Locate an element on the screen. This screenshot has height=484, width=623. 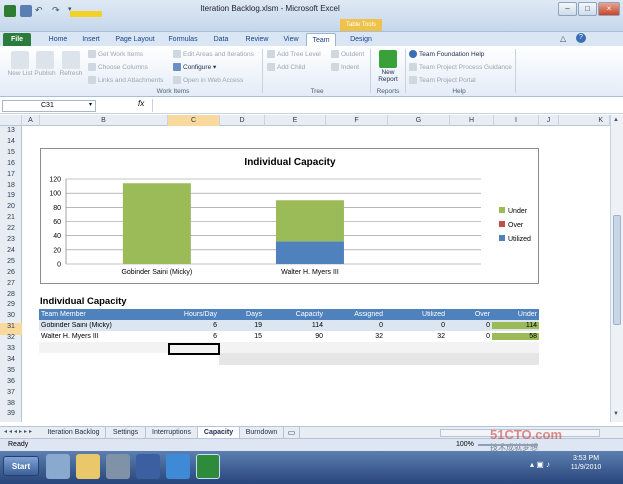
table-cell: 15 is located at coordinates (241, 336).